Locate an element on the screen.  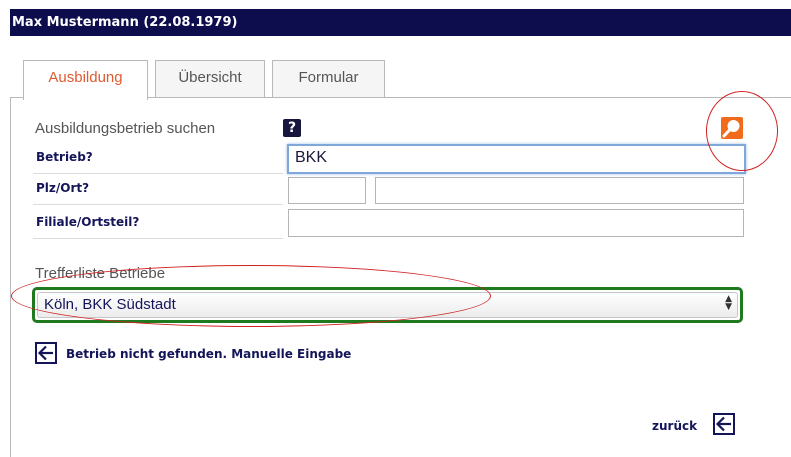
manual-entry-link: Betrieb nicht gefunden. Manuelle Eingabe is located at coordinates (208, 354).